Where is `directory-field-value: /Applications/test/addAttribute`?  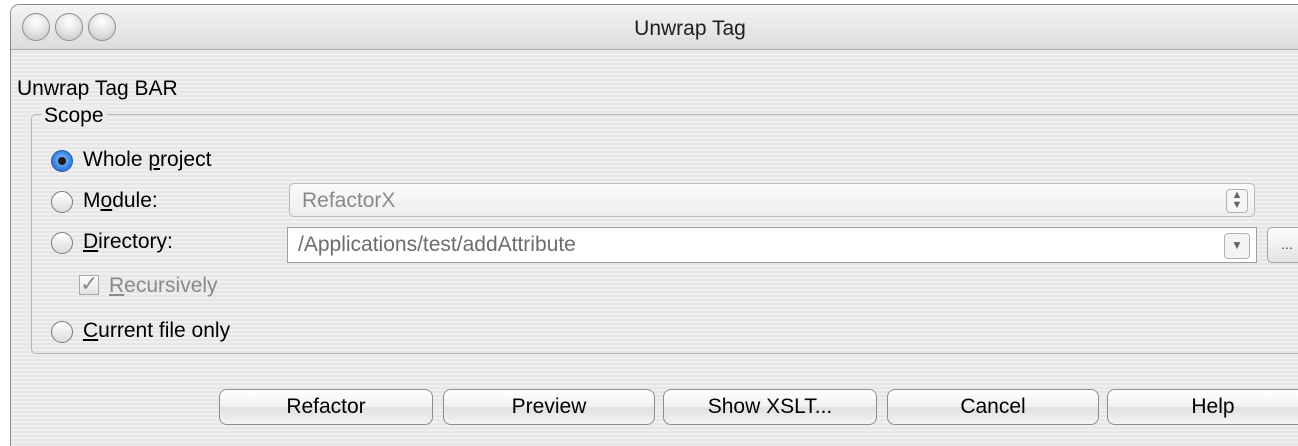
directory-field-value: /Applications/test/addAttribute is located at coordinates (437, 244).